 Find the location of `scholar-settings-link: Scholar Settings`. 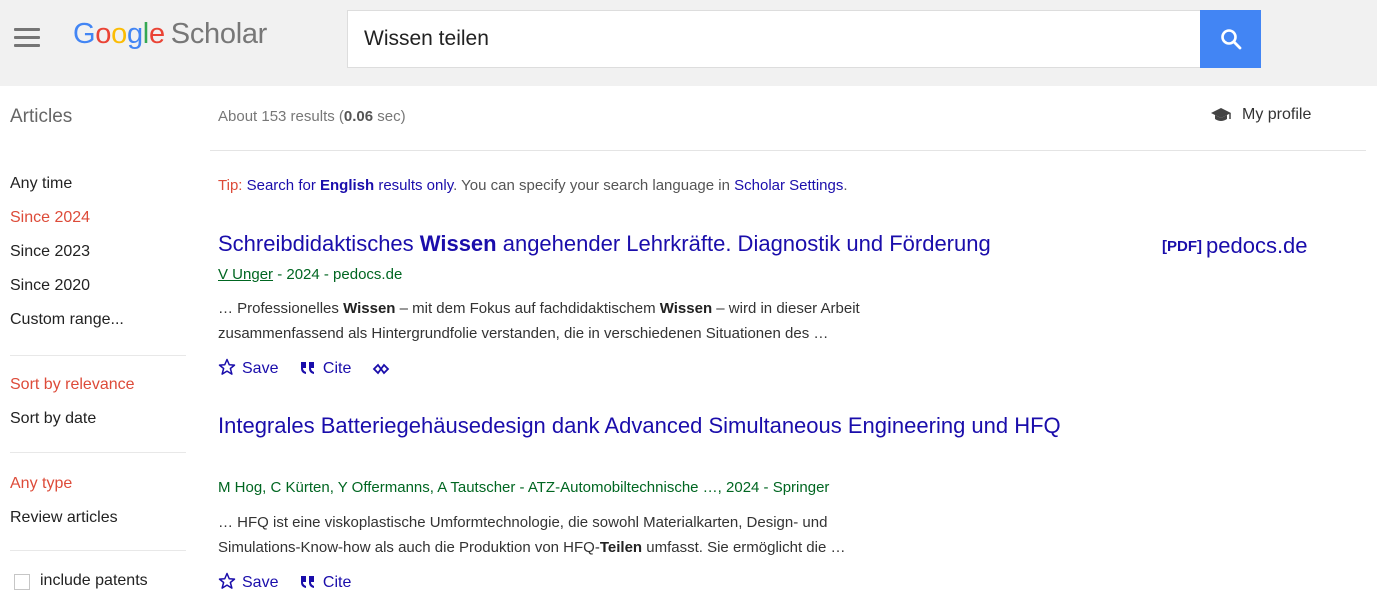

scholar-settings-link: Scholar Settings is located at coordinates (788, 185).